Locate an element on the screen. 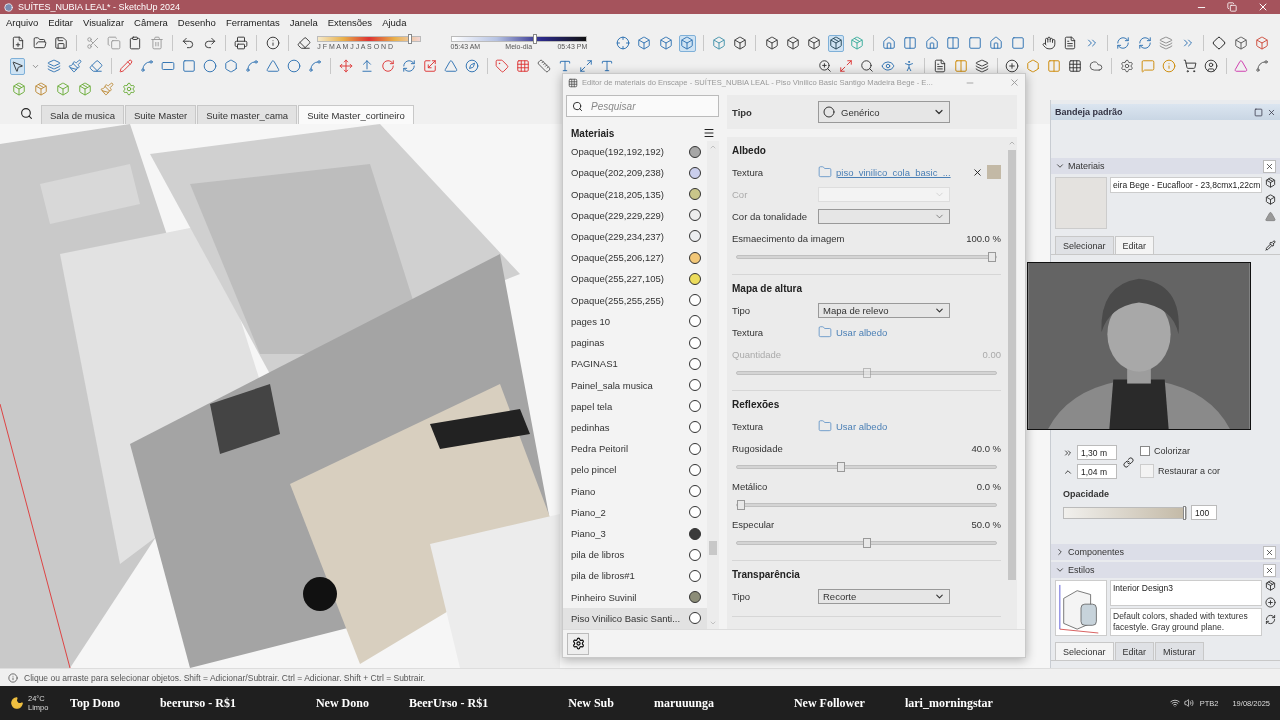 The image size is (1280, 720). freehand-icon is located at coordinates (147, 66).